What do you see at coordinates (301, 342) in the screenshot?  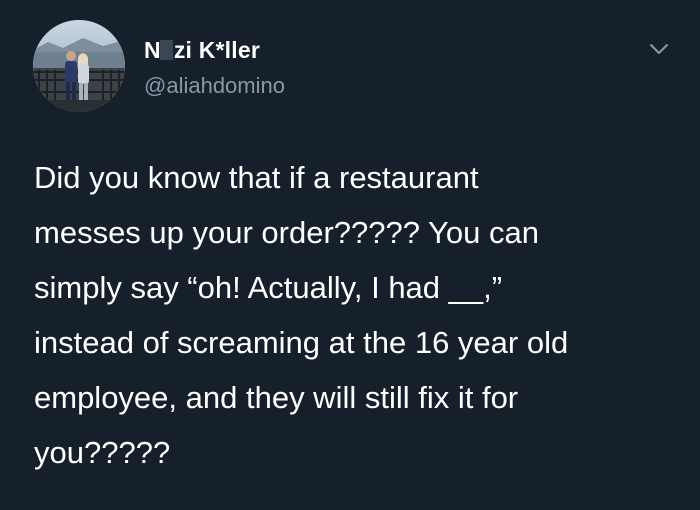 I see `tweet-text-line: instead of screaming at the 16 year old` at bounding box center [301, 342].